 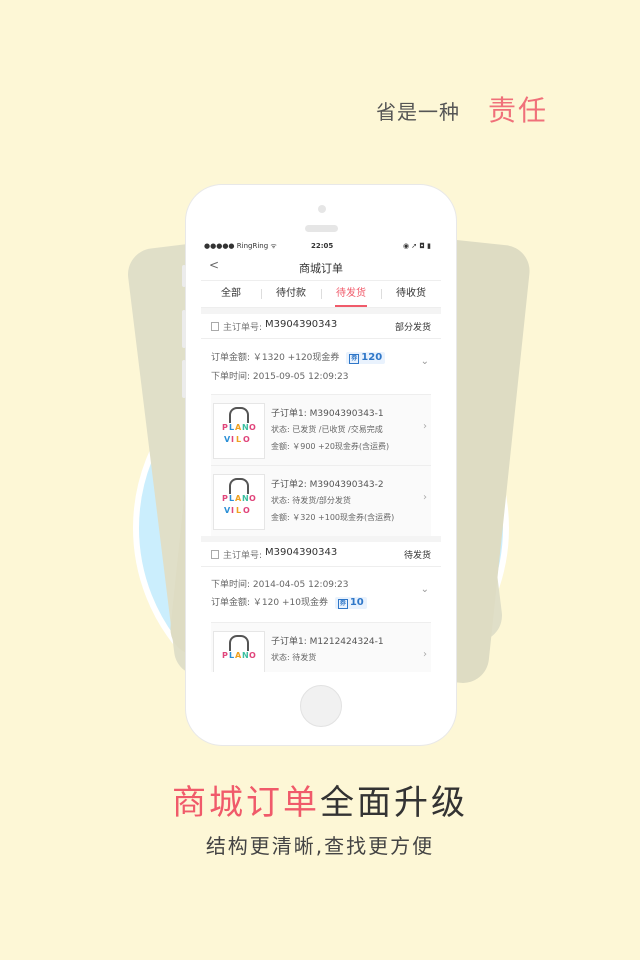 I want to click on coupon-badge: 券 120, so click(x=366, y=358).